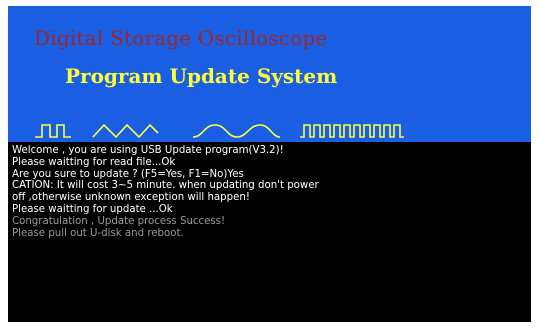 The height and width of the screenshot is (327, 539). Describe the element at coordinates (125, 131) in the screenshot. I see `triangle-wave-icon` at that location.